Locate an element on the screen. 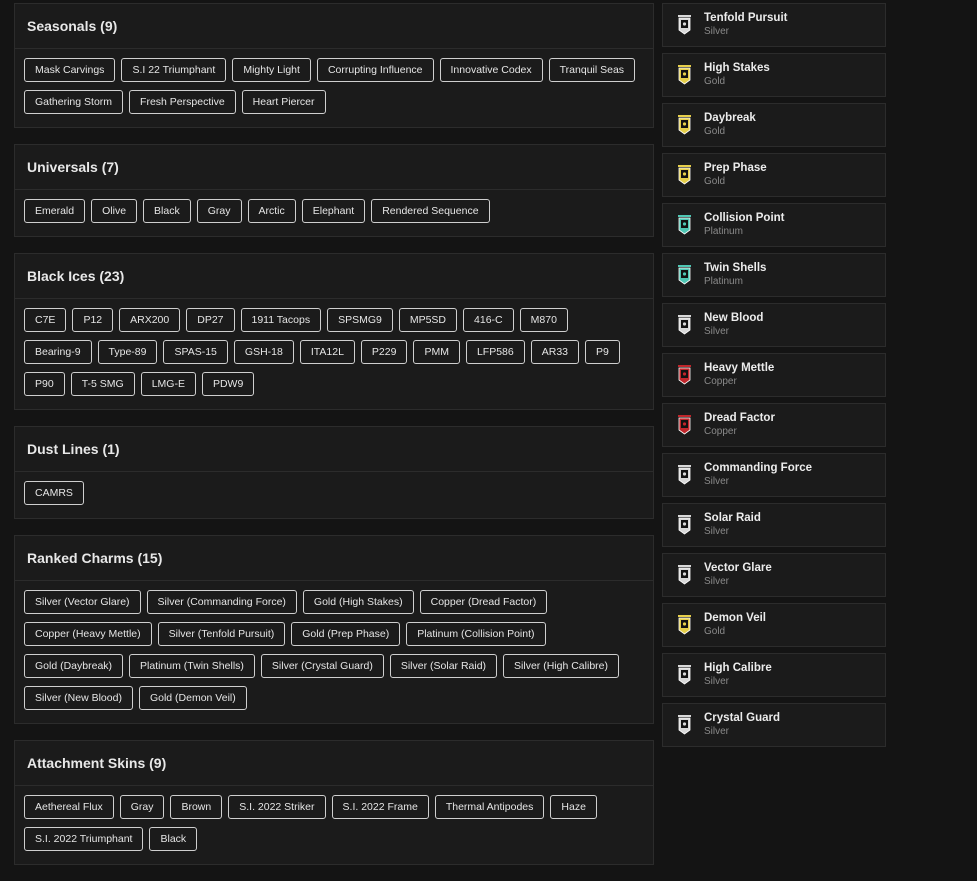 Image resolution: width=977 pixels, height=881 pixels. item-chip: Silver (New Blood) is located at coordinates (78, 698).